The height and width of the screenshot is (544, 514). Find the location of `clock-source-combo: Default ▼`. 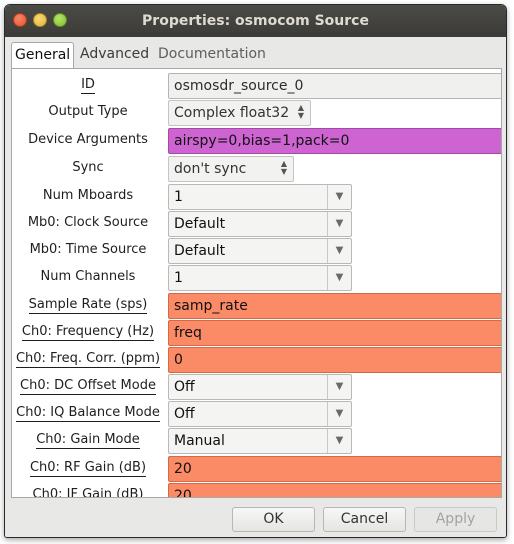

clock-source-combo: Default ▼ is located at coordinates (260, 224).